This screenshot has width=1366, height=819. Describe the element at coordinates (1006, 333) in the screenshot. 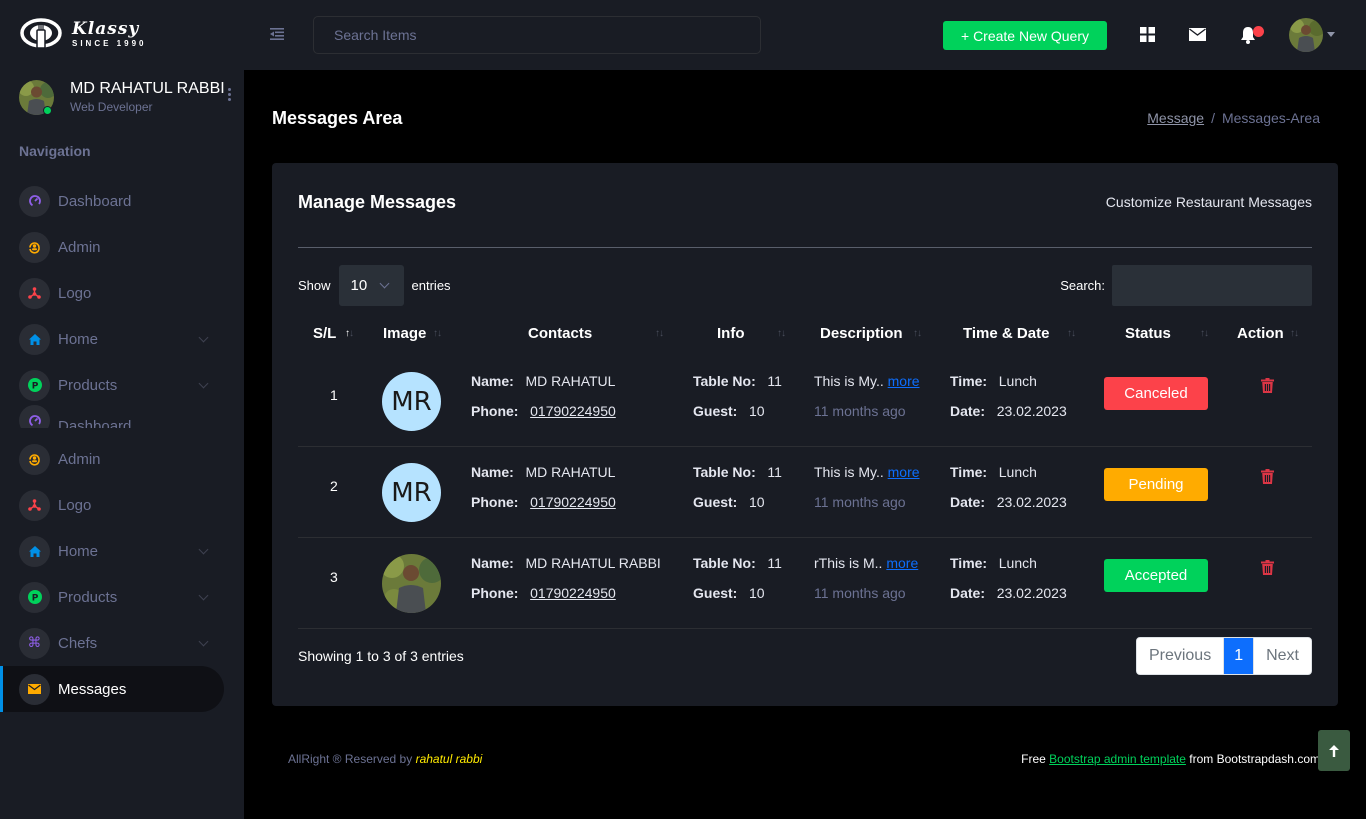

I see `column-header-time-date: Time & Date` at that location.